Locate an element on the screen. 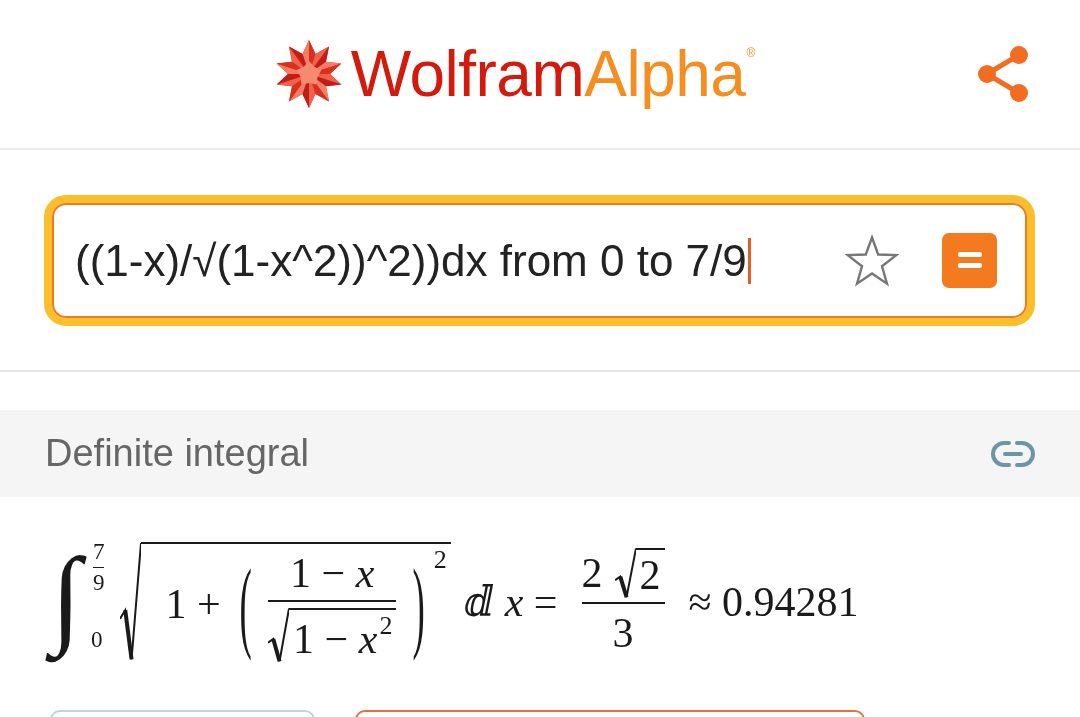  integral-sign: ∫ is located at coordinates (64, 602).